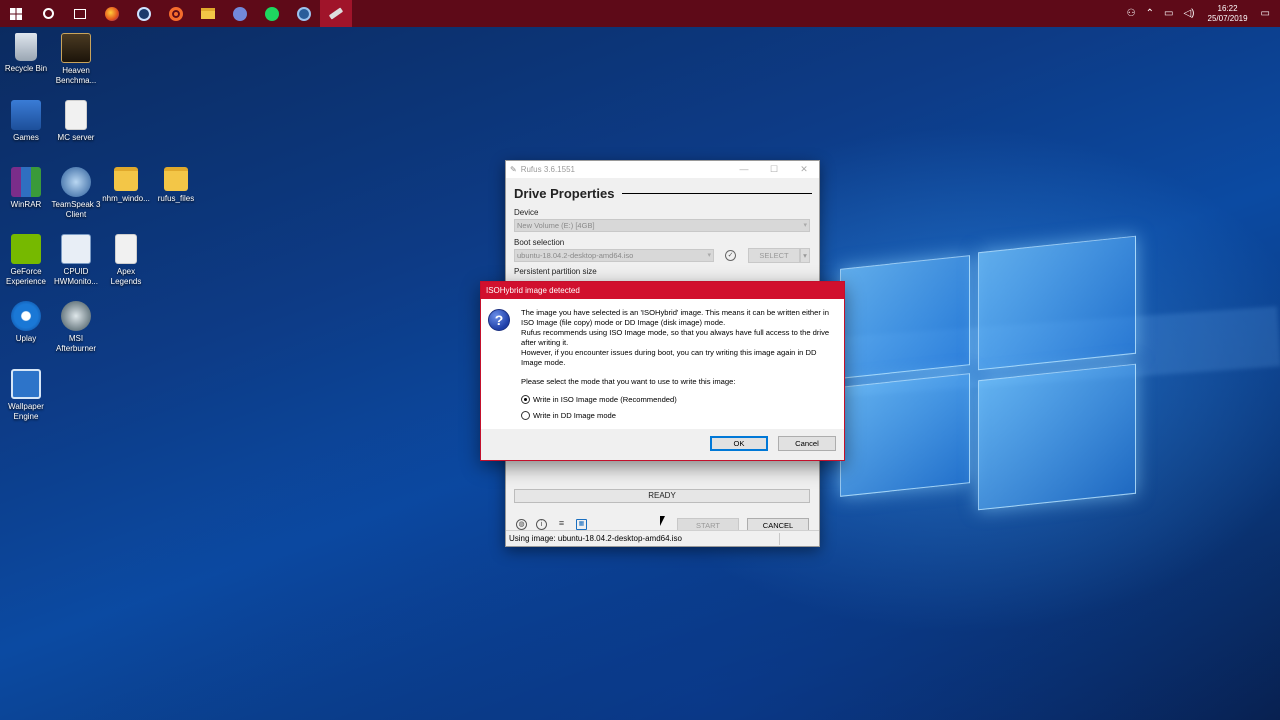 The height and width of the screenshot is (720, 1280). What do you see at coordinates (76, 115) in the screenshot?
I see `document-icon` at bounding box center [76, 115].